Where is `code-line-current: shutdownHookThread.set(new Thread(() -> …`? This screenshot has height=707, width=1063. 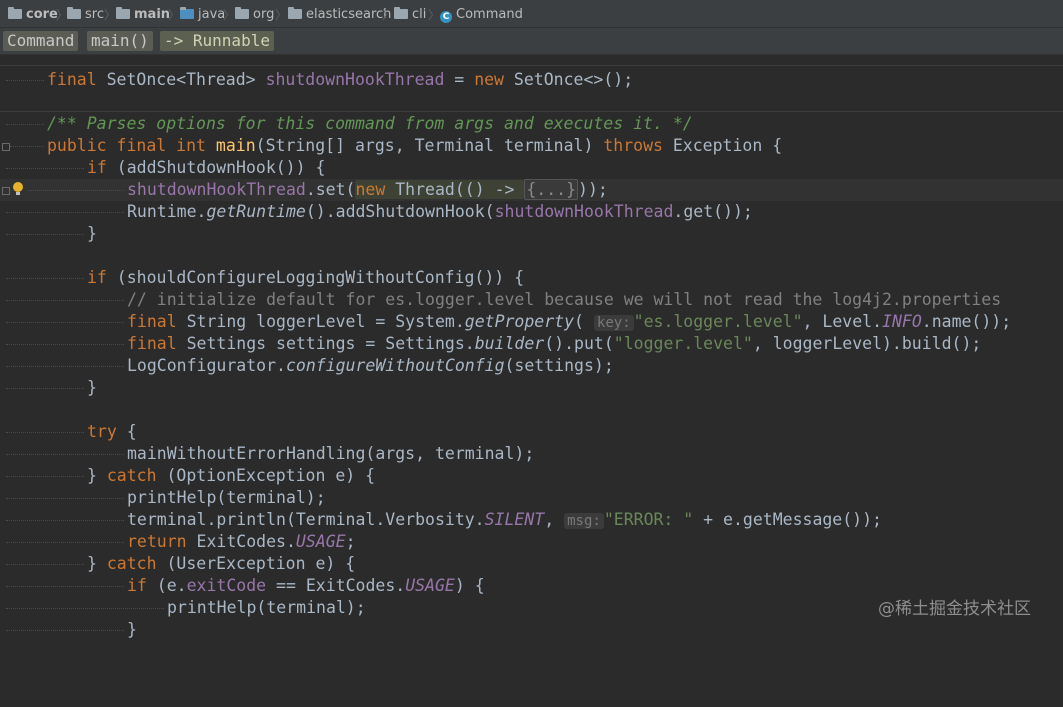 code-line-current: shutdownHookThread.set(new Thread(() -> … is located at coordinates (531, 190).